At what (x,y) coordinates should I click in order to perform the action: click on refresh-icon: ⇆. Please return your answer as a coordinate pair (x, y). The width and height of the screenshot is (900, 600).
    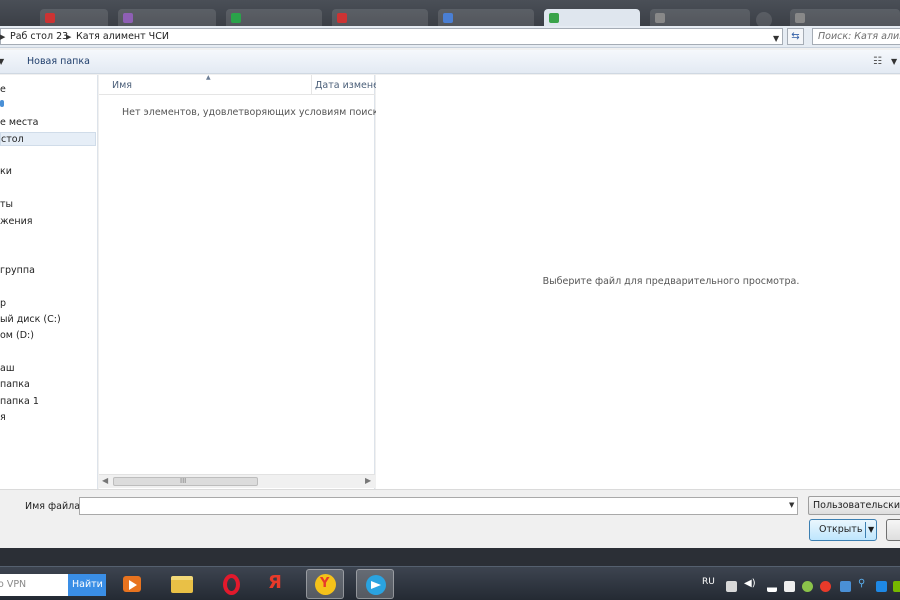
    Looking at the image, I should click on (795, 36).